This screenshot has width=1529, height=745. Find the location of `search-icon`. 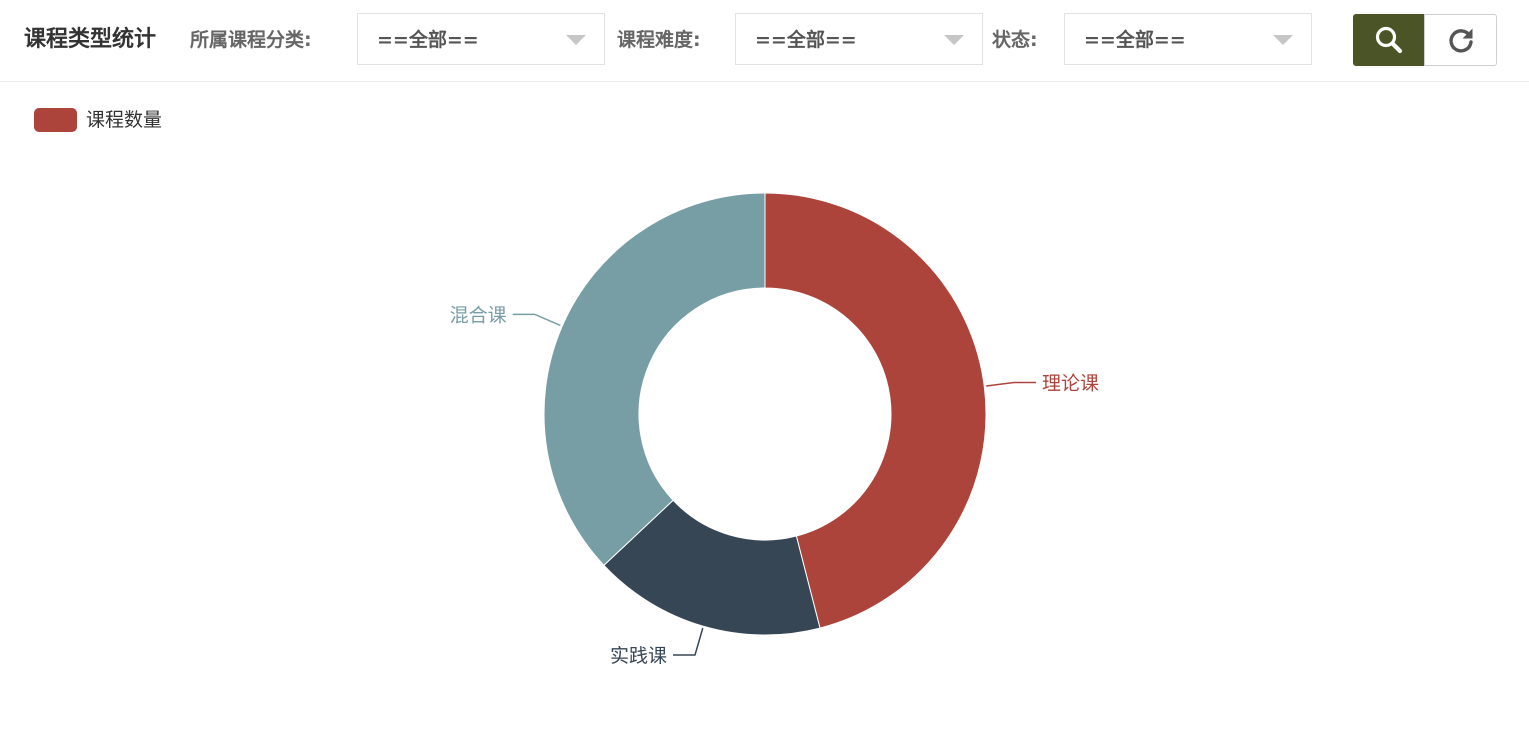

search-icon is located at coordinates (1389, 40).